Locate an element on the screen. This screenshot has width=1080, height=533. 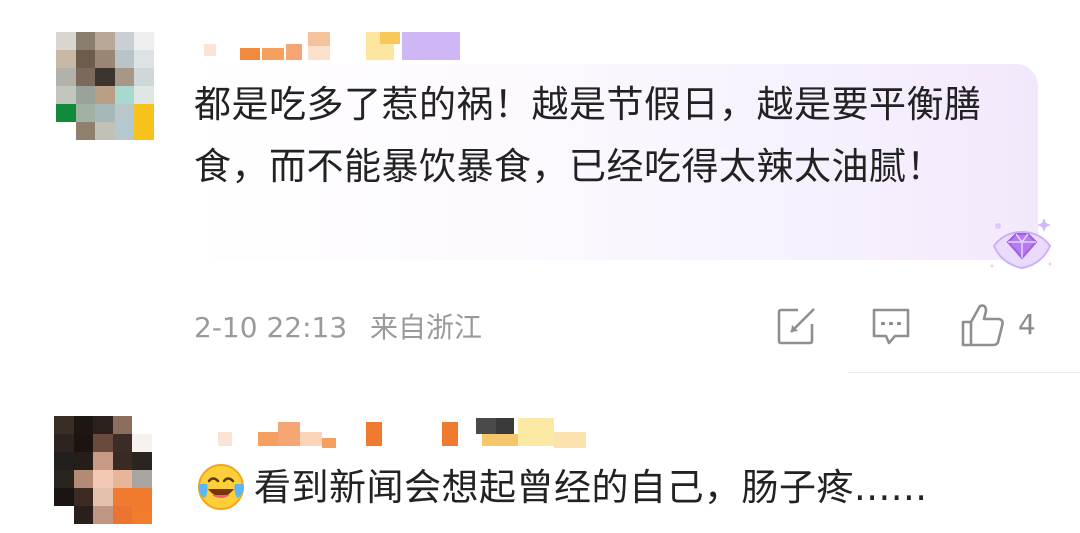
divider is located at coordinates (964, 372).